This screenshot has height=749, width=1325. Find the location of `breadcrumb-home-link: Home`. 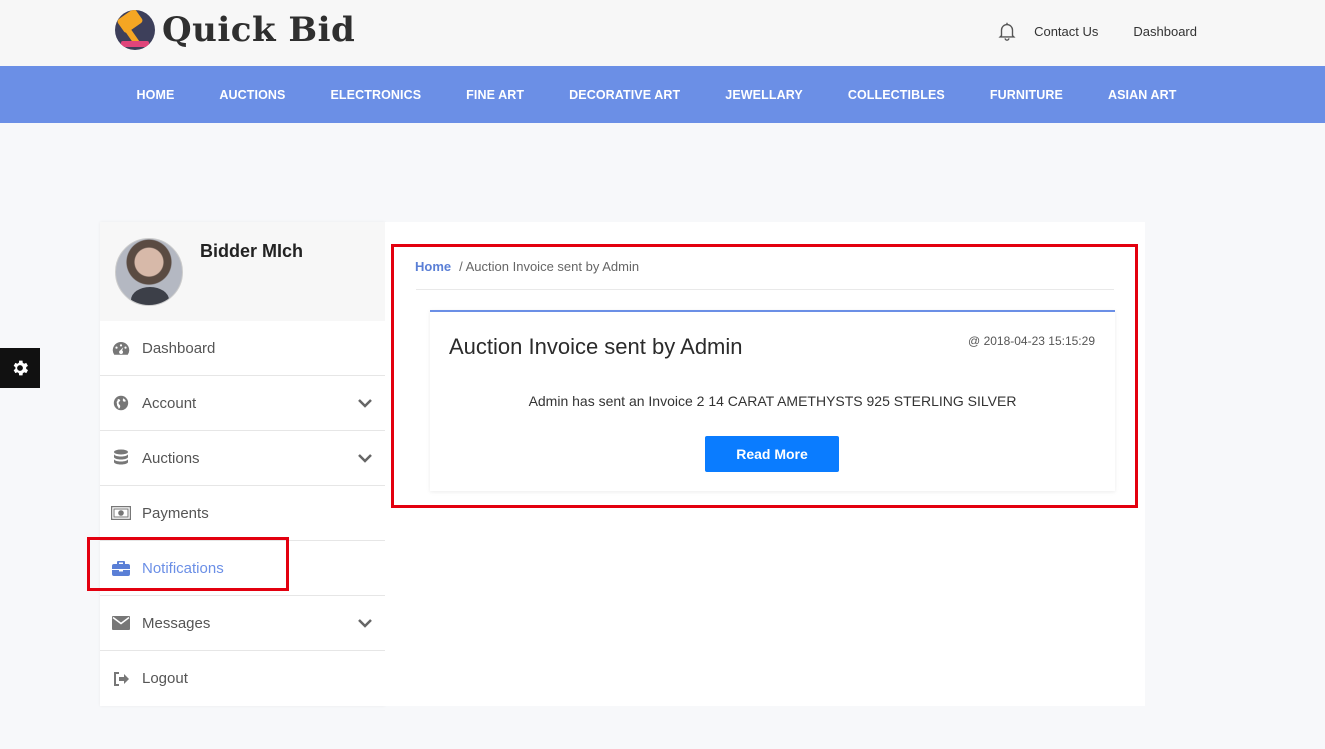

breadcrumb-home-link: Home is located at coordinates (433, 266).